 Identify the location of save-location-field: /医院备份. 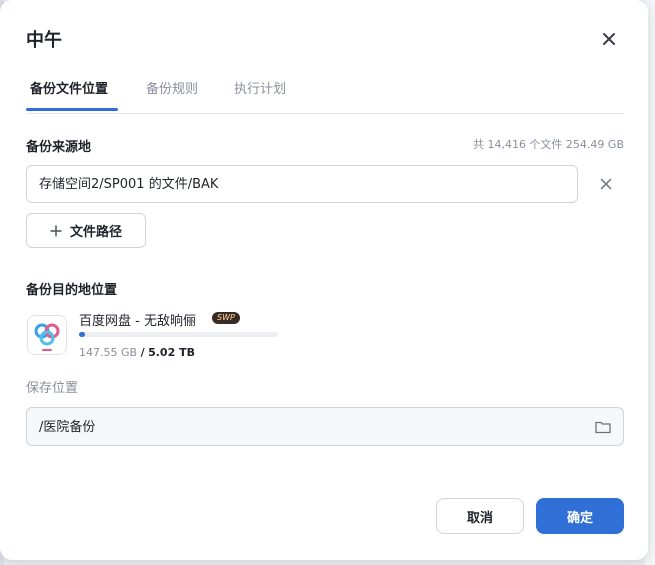
(325, 426).